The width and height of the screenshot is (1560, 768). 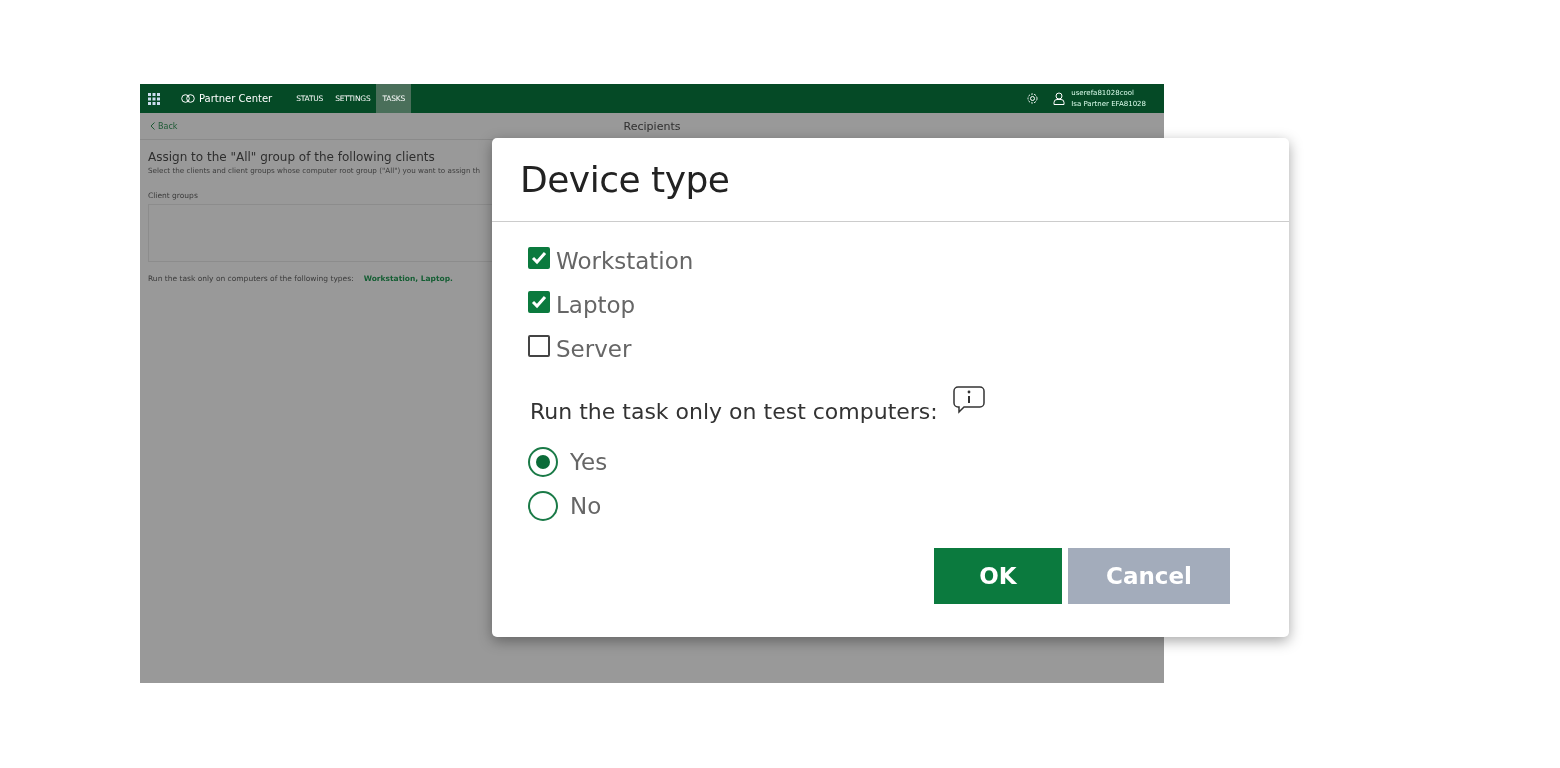 What do you see at coordinates (382, 126) in the screenshot?
I see `back-link: Back` at bounding box center [382, 126].